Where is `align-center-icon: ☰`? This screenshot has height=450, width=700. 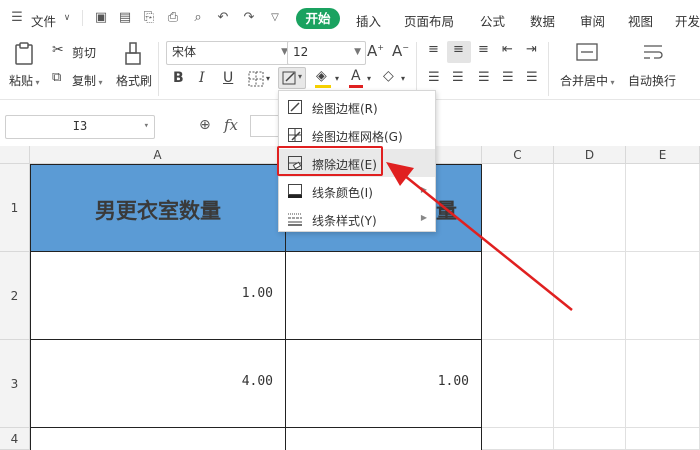
align-center-icon: ☰ is located at coordinates (458, 77).